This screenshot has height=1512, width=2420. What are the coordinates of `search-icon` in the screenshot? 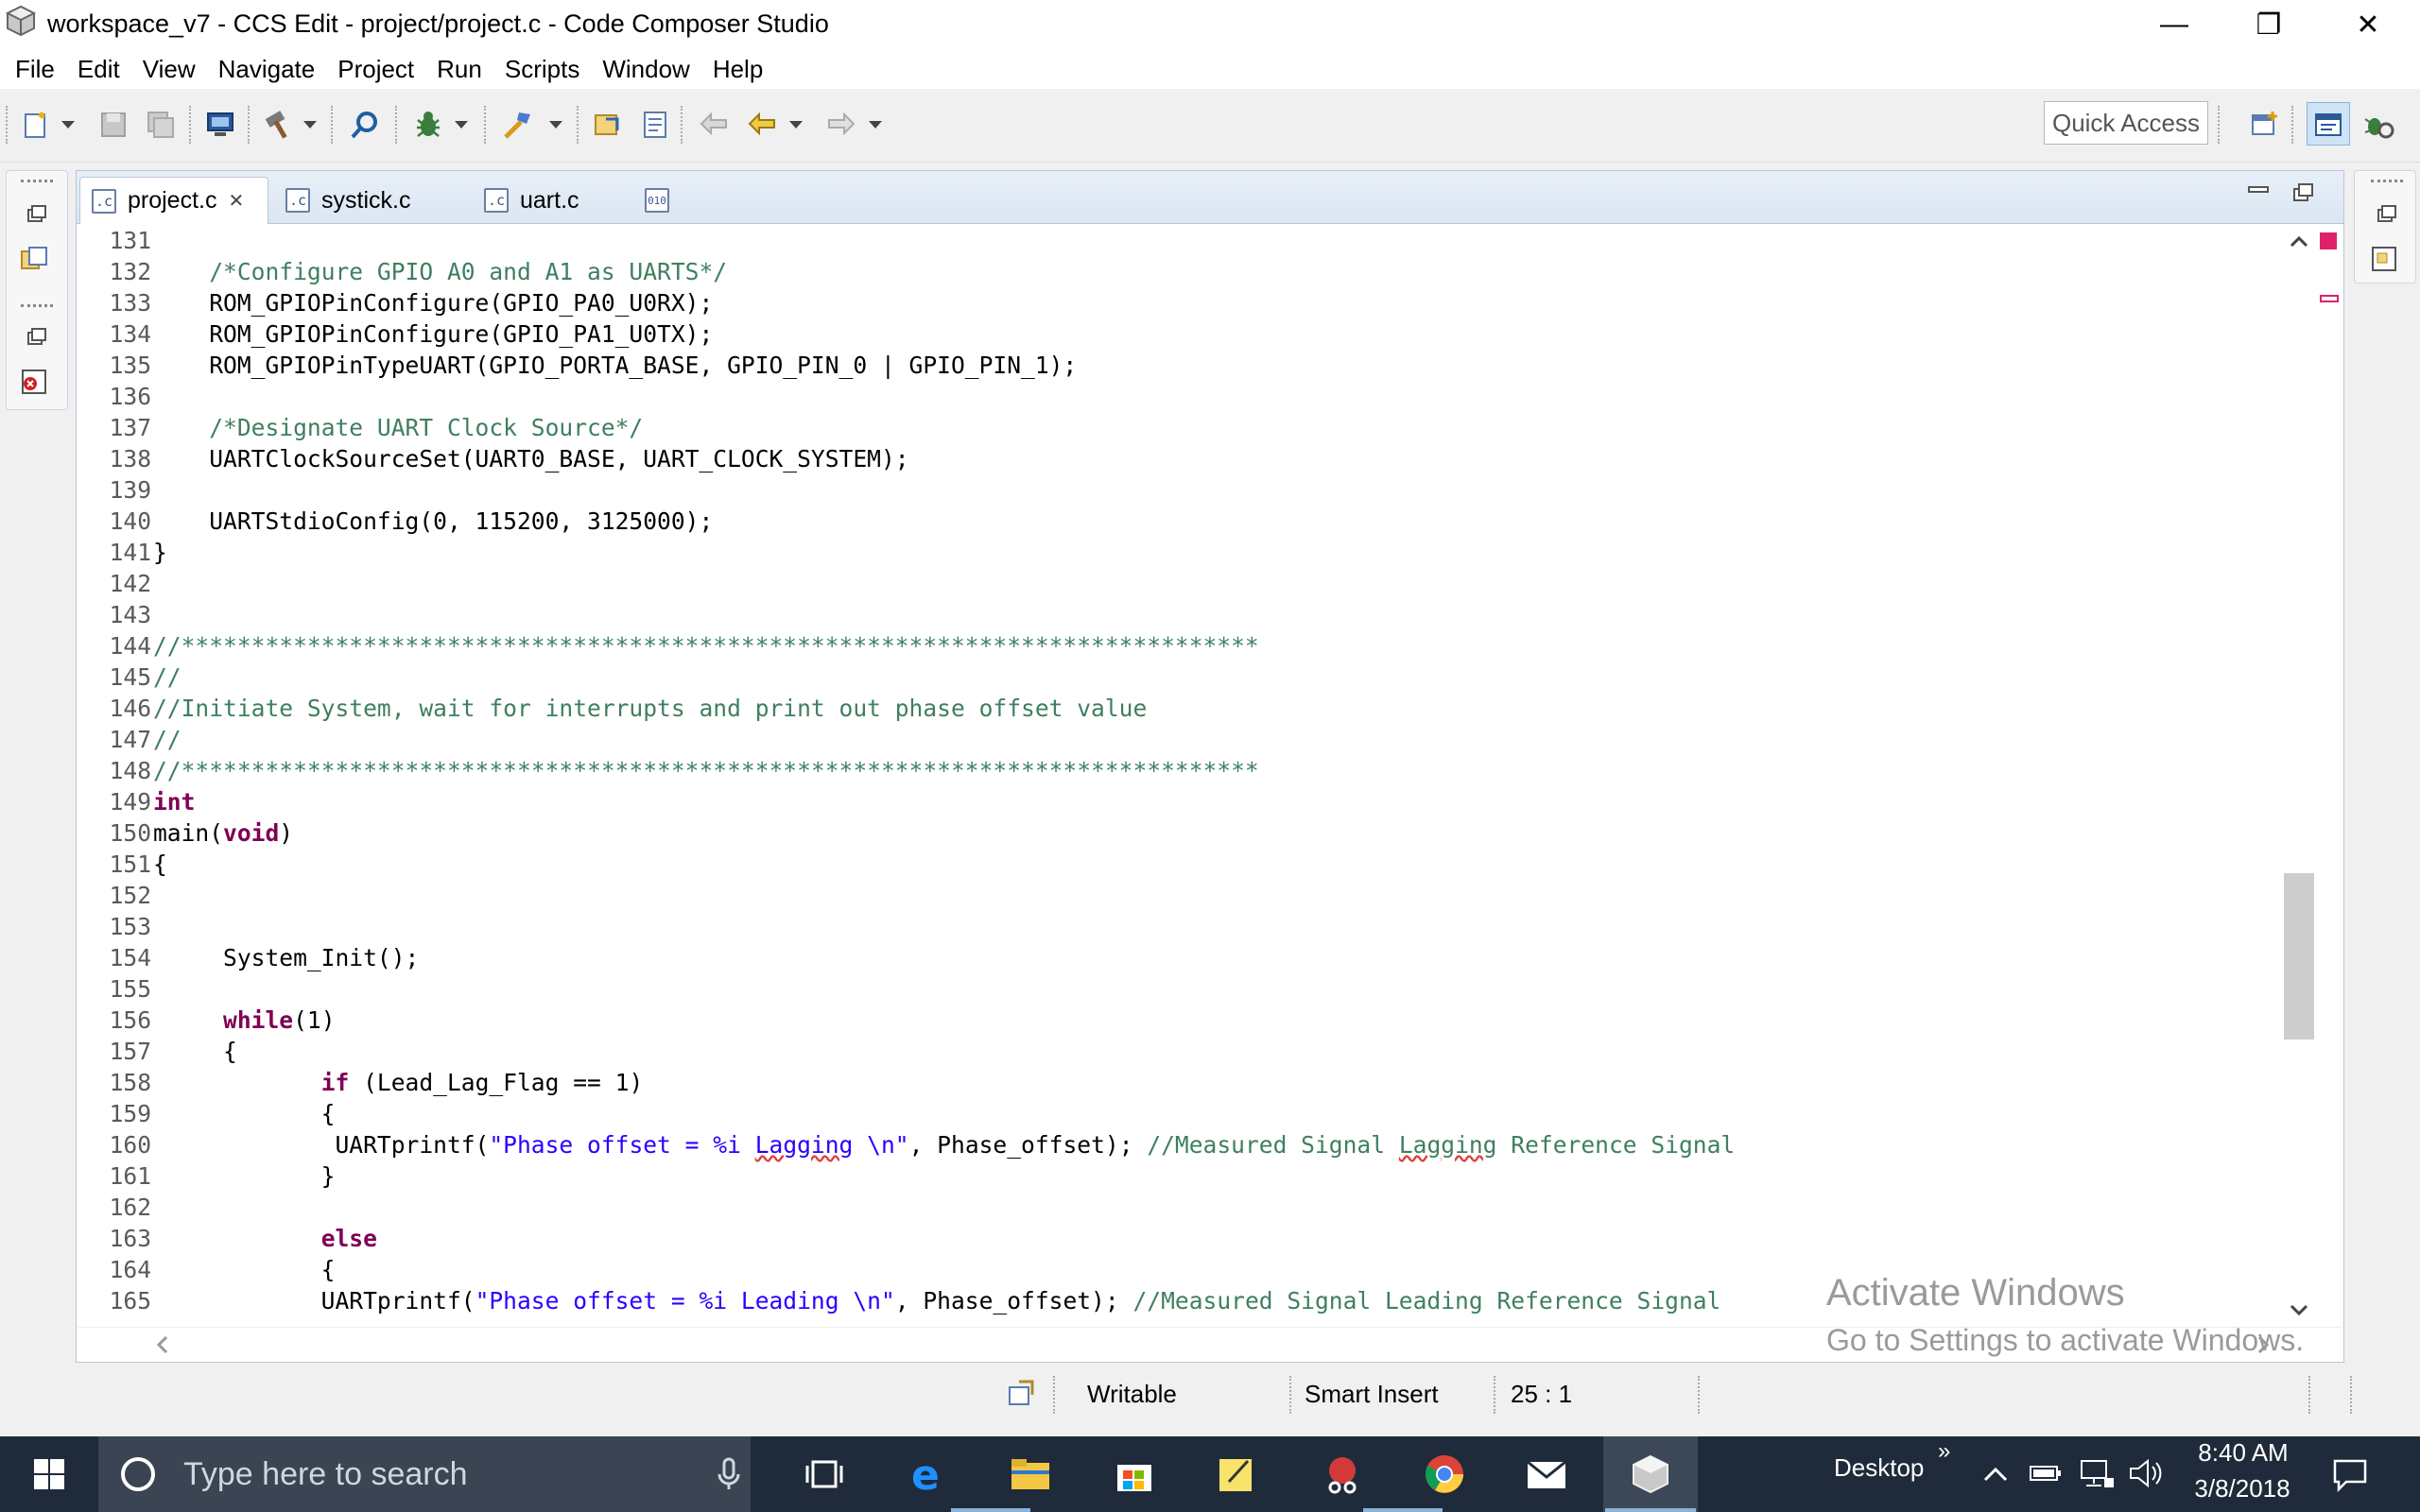 It's located at (365, 125).